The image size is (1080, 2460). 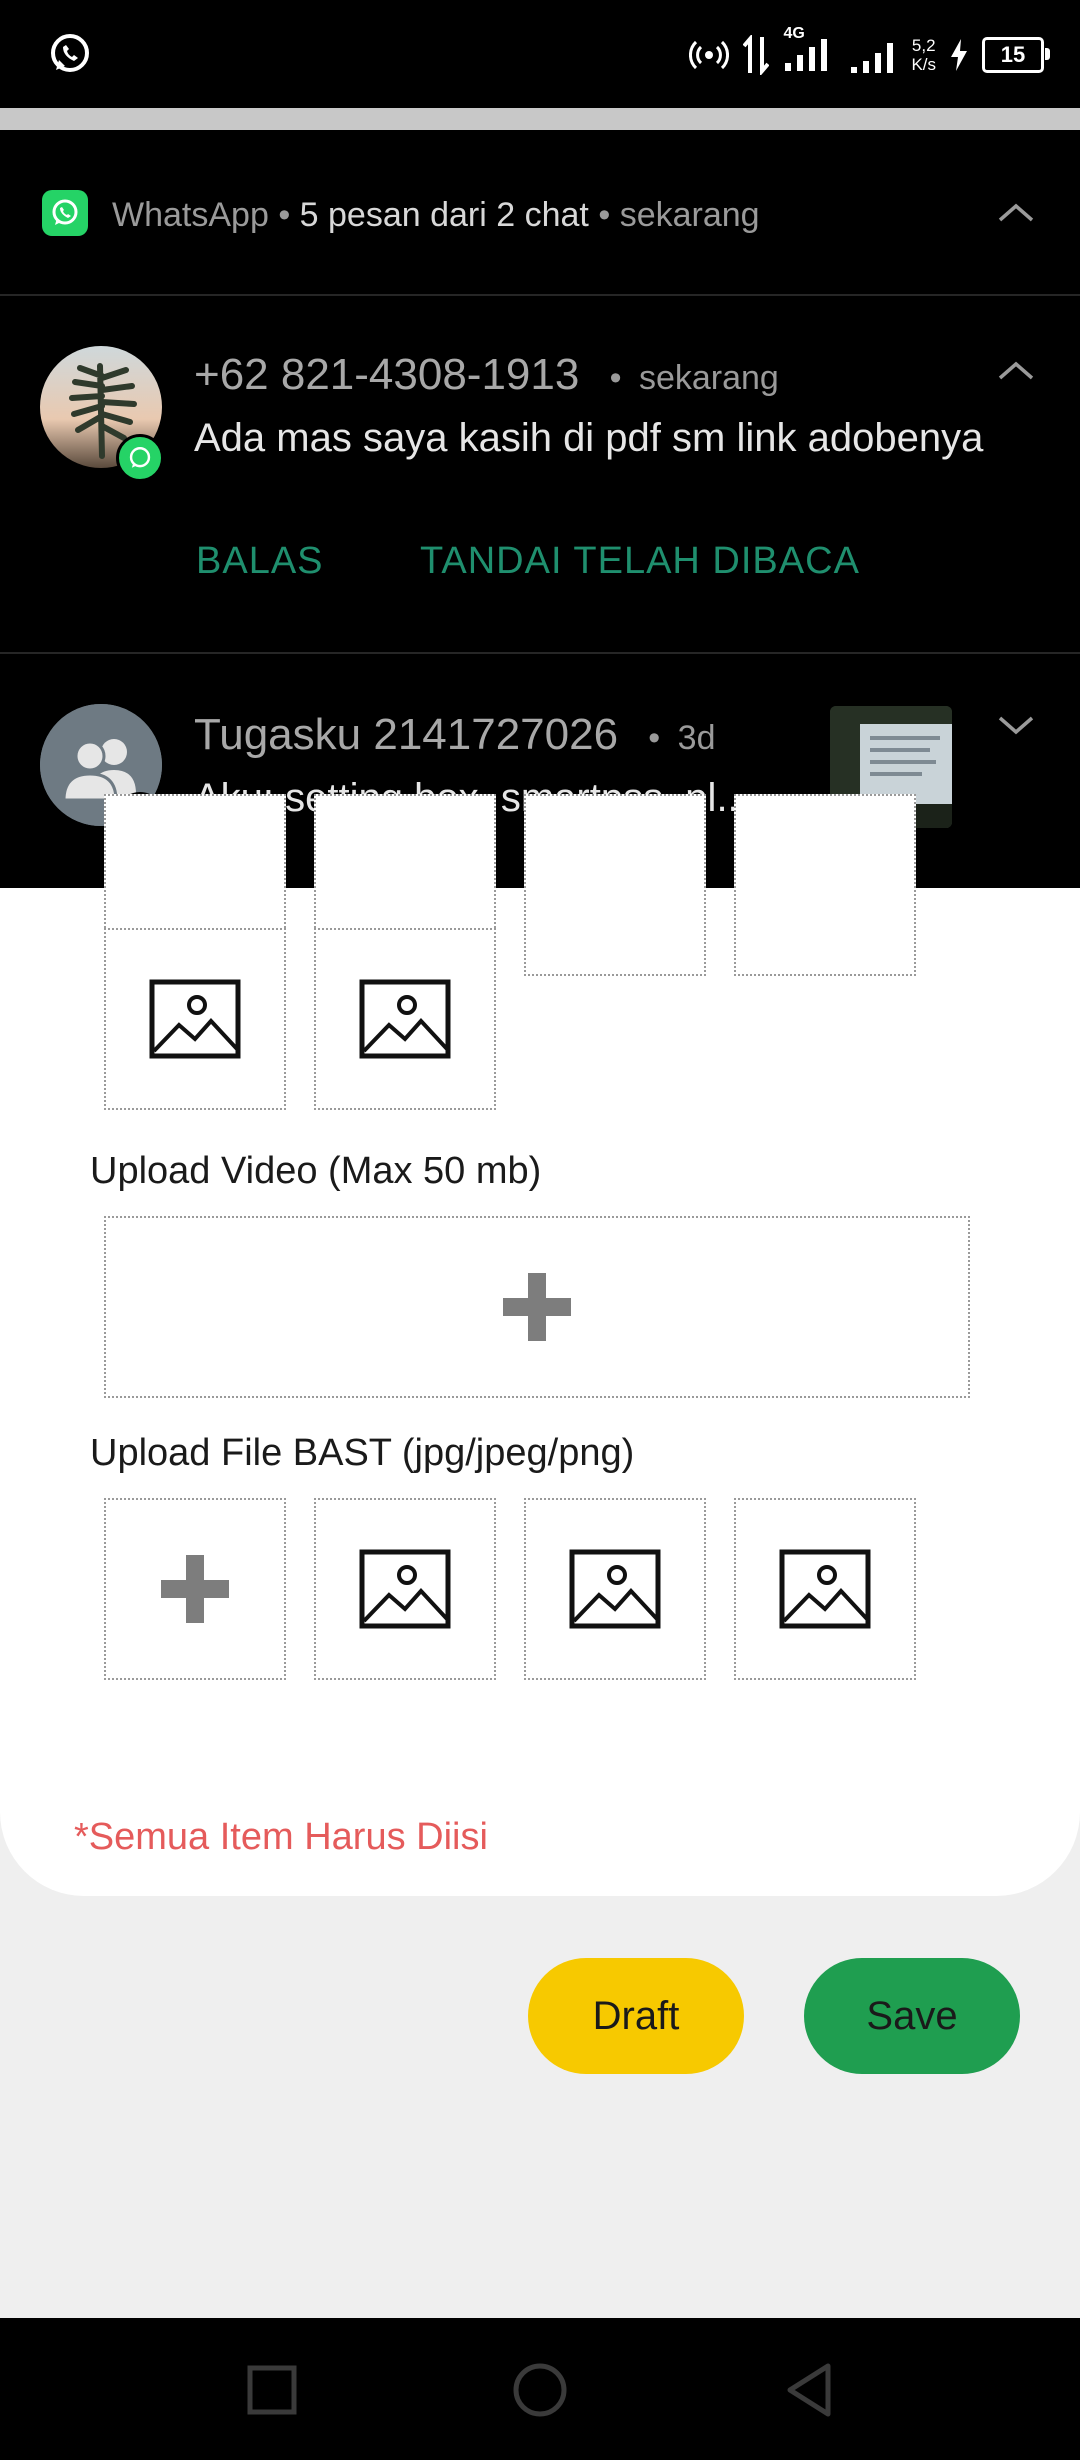 I want to click on status-icons: 4G 5,2 K/s 15, so click(x=869, y=52).